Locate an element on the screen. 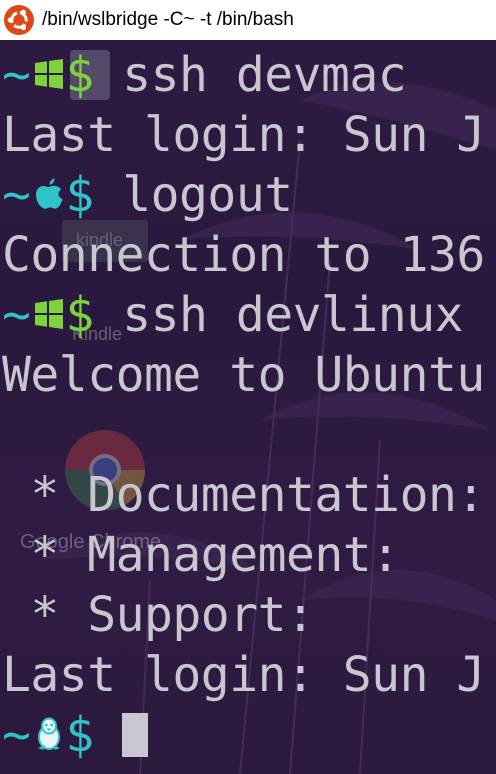 Image resolution: width=496 pixels, height=774 pixels. text-cursor is located at coordinates (135, 735).